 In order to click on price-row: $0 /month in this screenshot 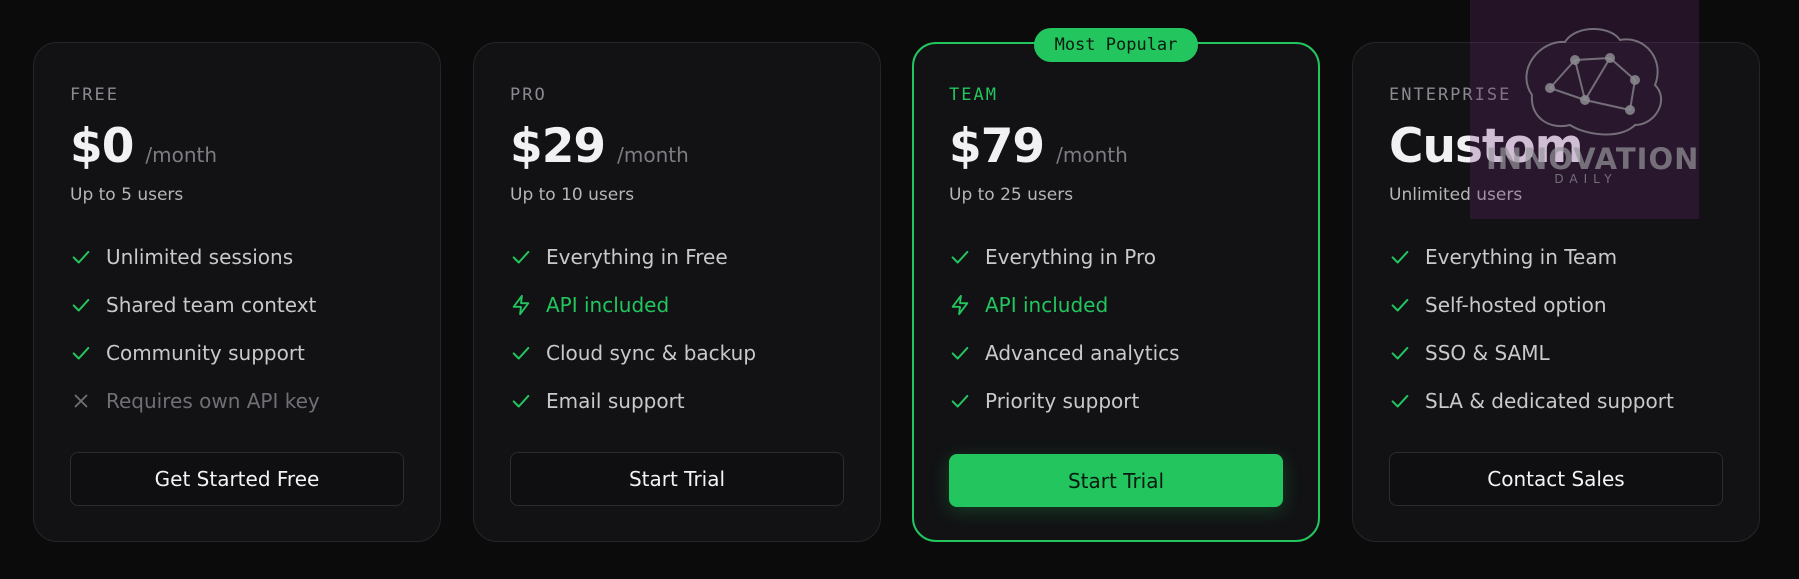, I will do `click(237, 150)`.